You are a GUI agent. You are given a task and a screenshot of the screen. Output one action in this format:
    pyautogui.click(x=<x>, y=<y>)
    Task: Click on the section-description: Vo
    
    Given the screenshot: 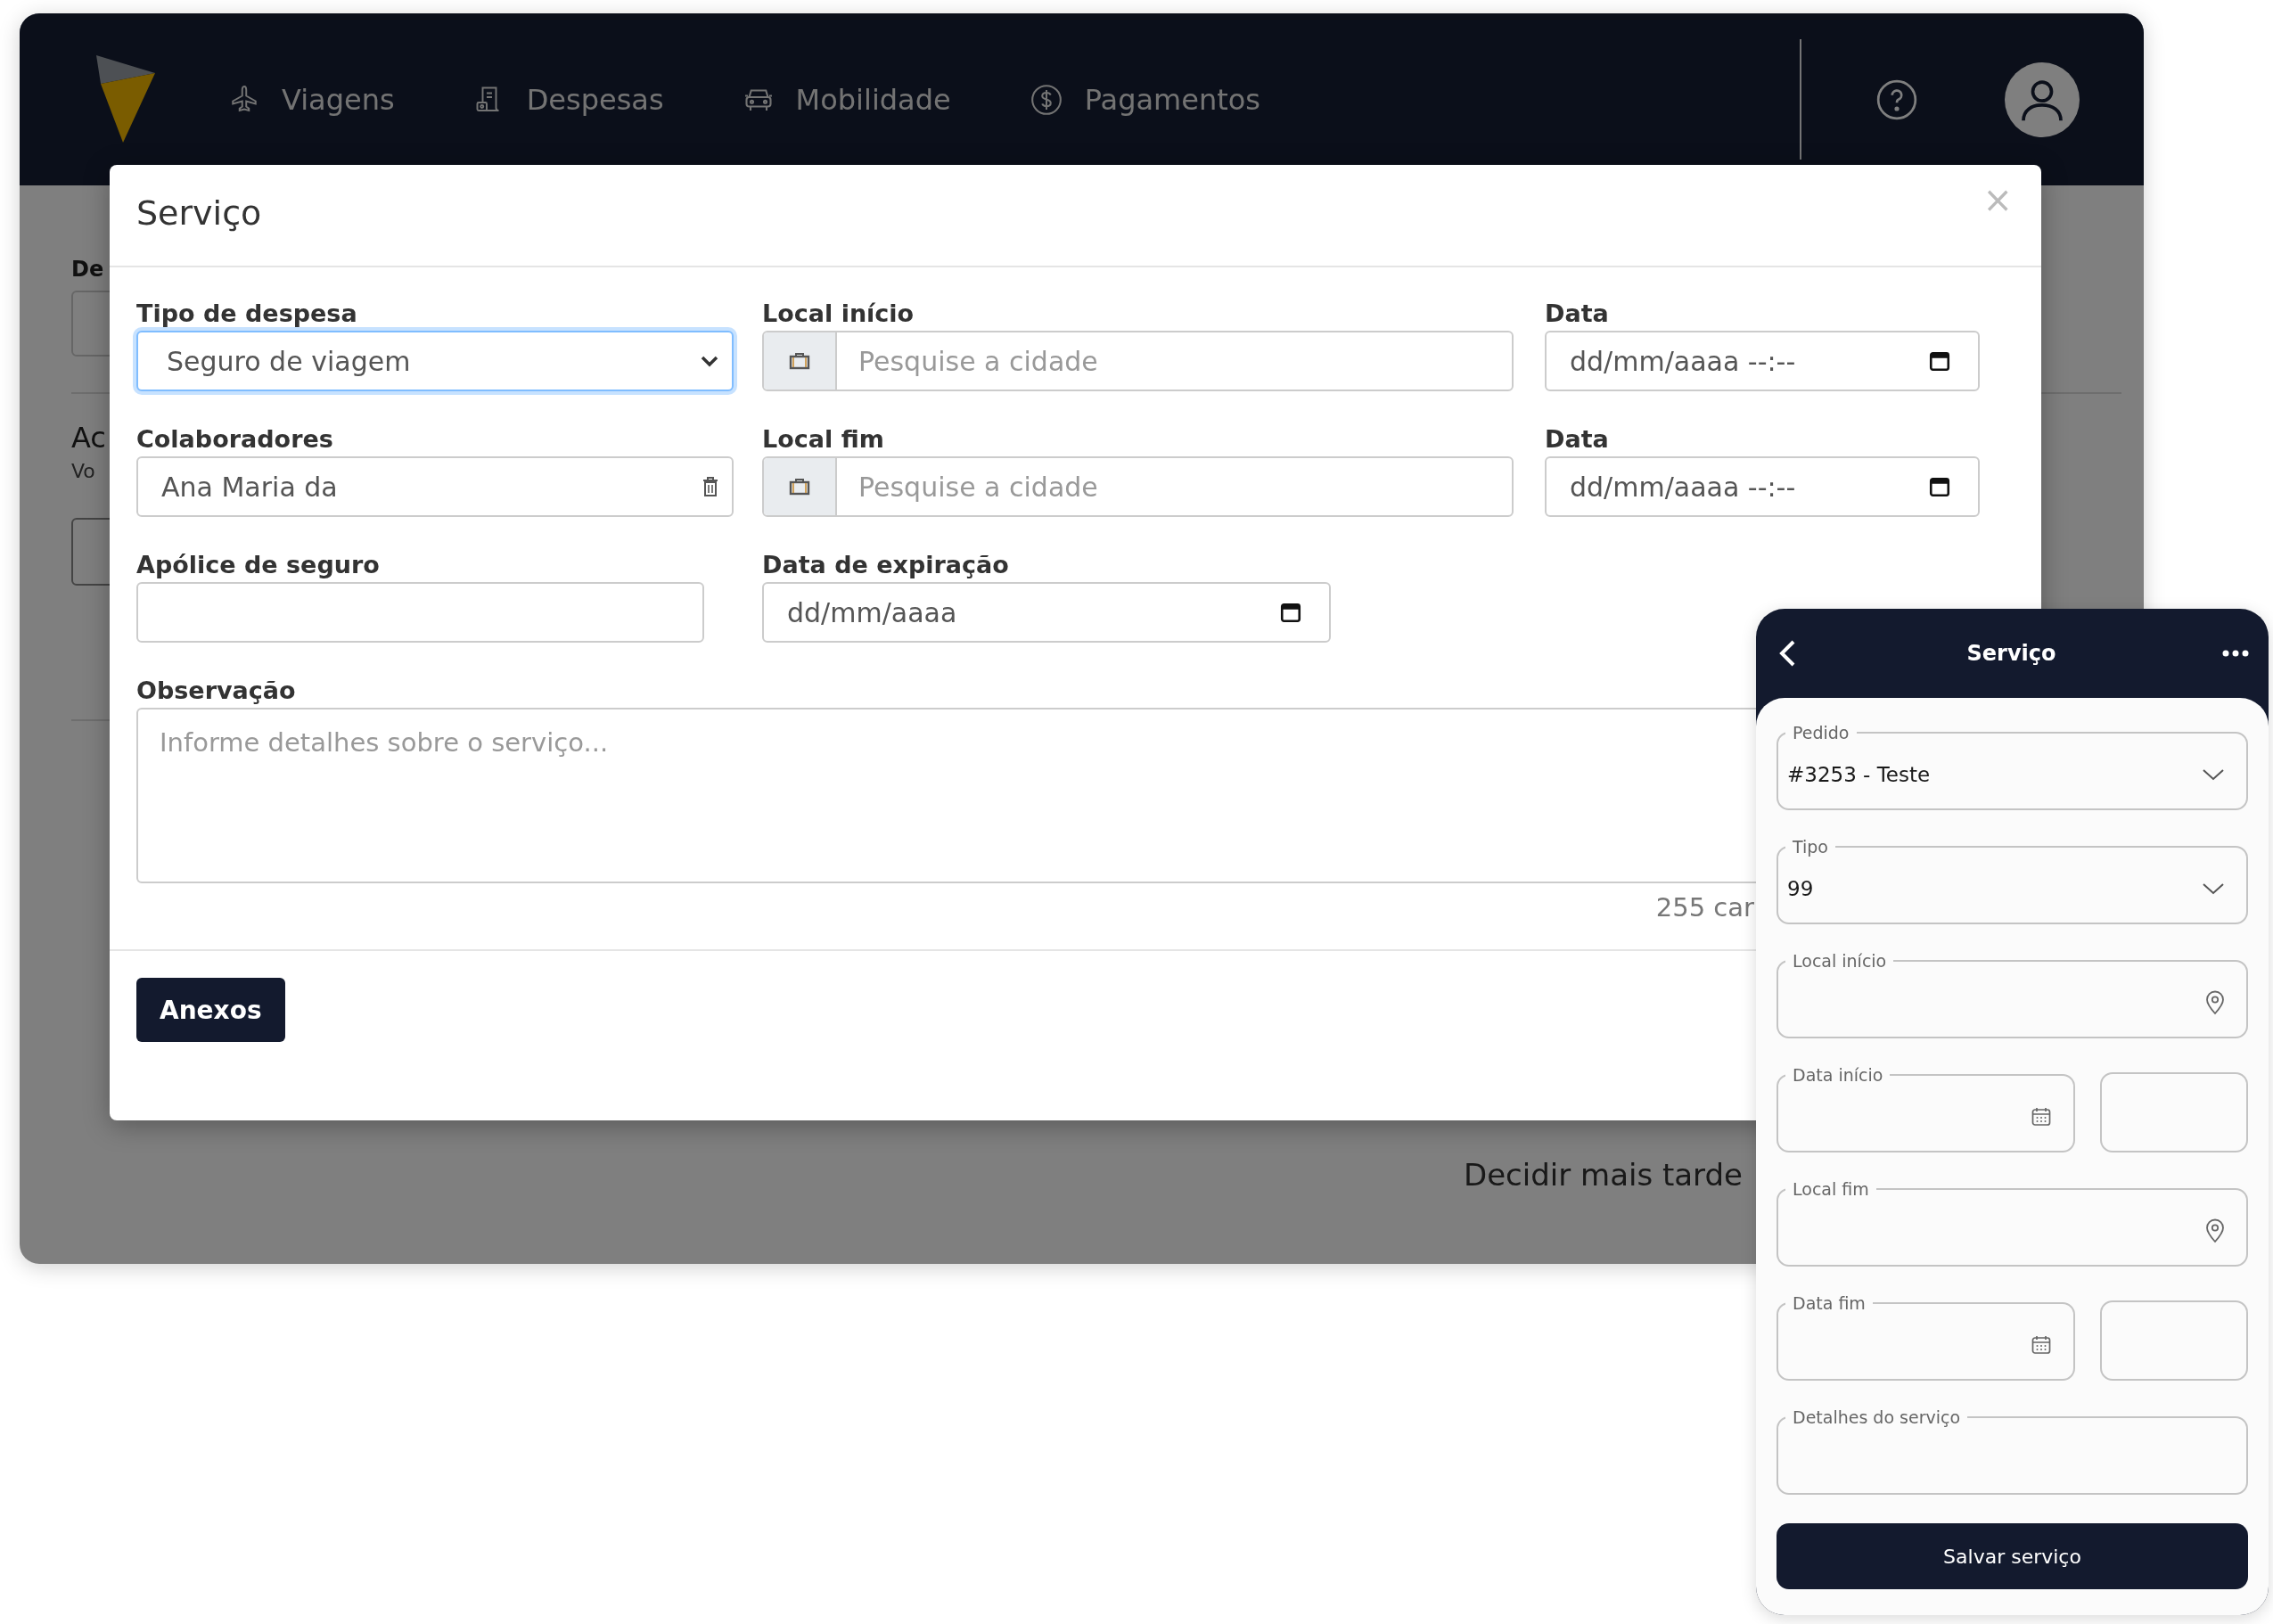 What is the action you would take?
    pyautogui.click(x=83, y=471)
    